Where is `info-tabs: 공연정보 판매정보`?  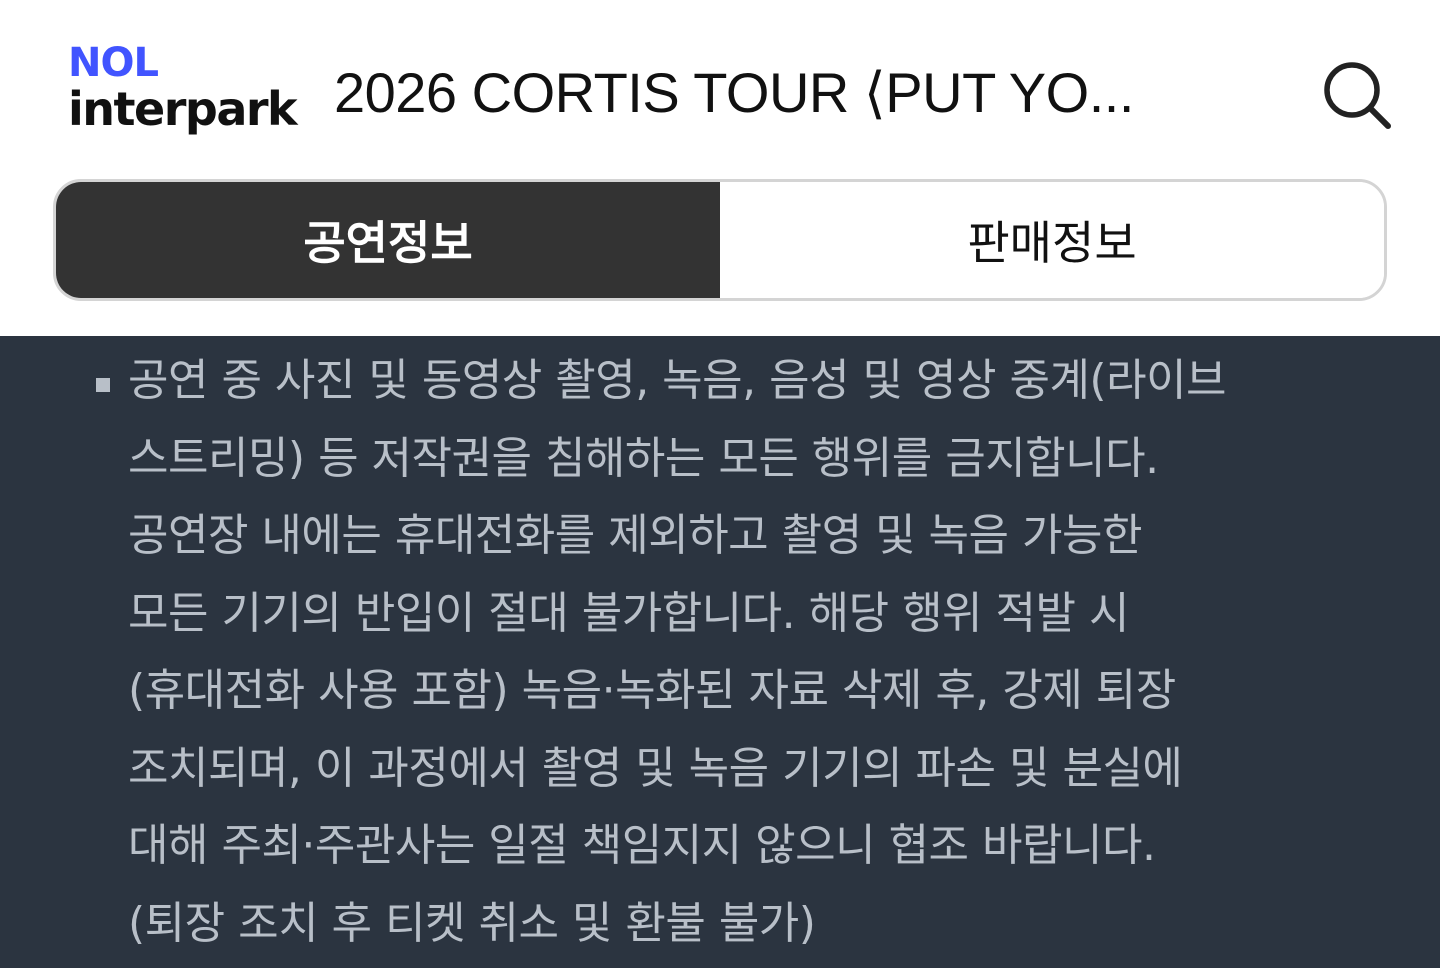
info-tabs: 공연정보 판매정보 is located at coordinates (720, 240).